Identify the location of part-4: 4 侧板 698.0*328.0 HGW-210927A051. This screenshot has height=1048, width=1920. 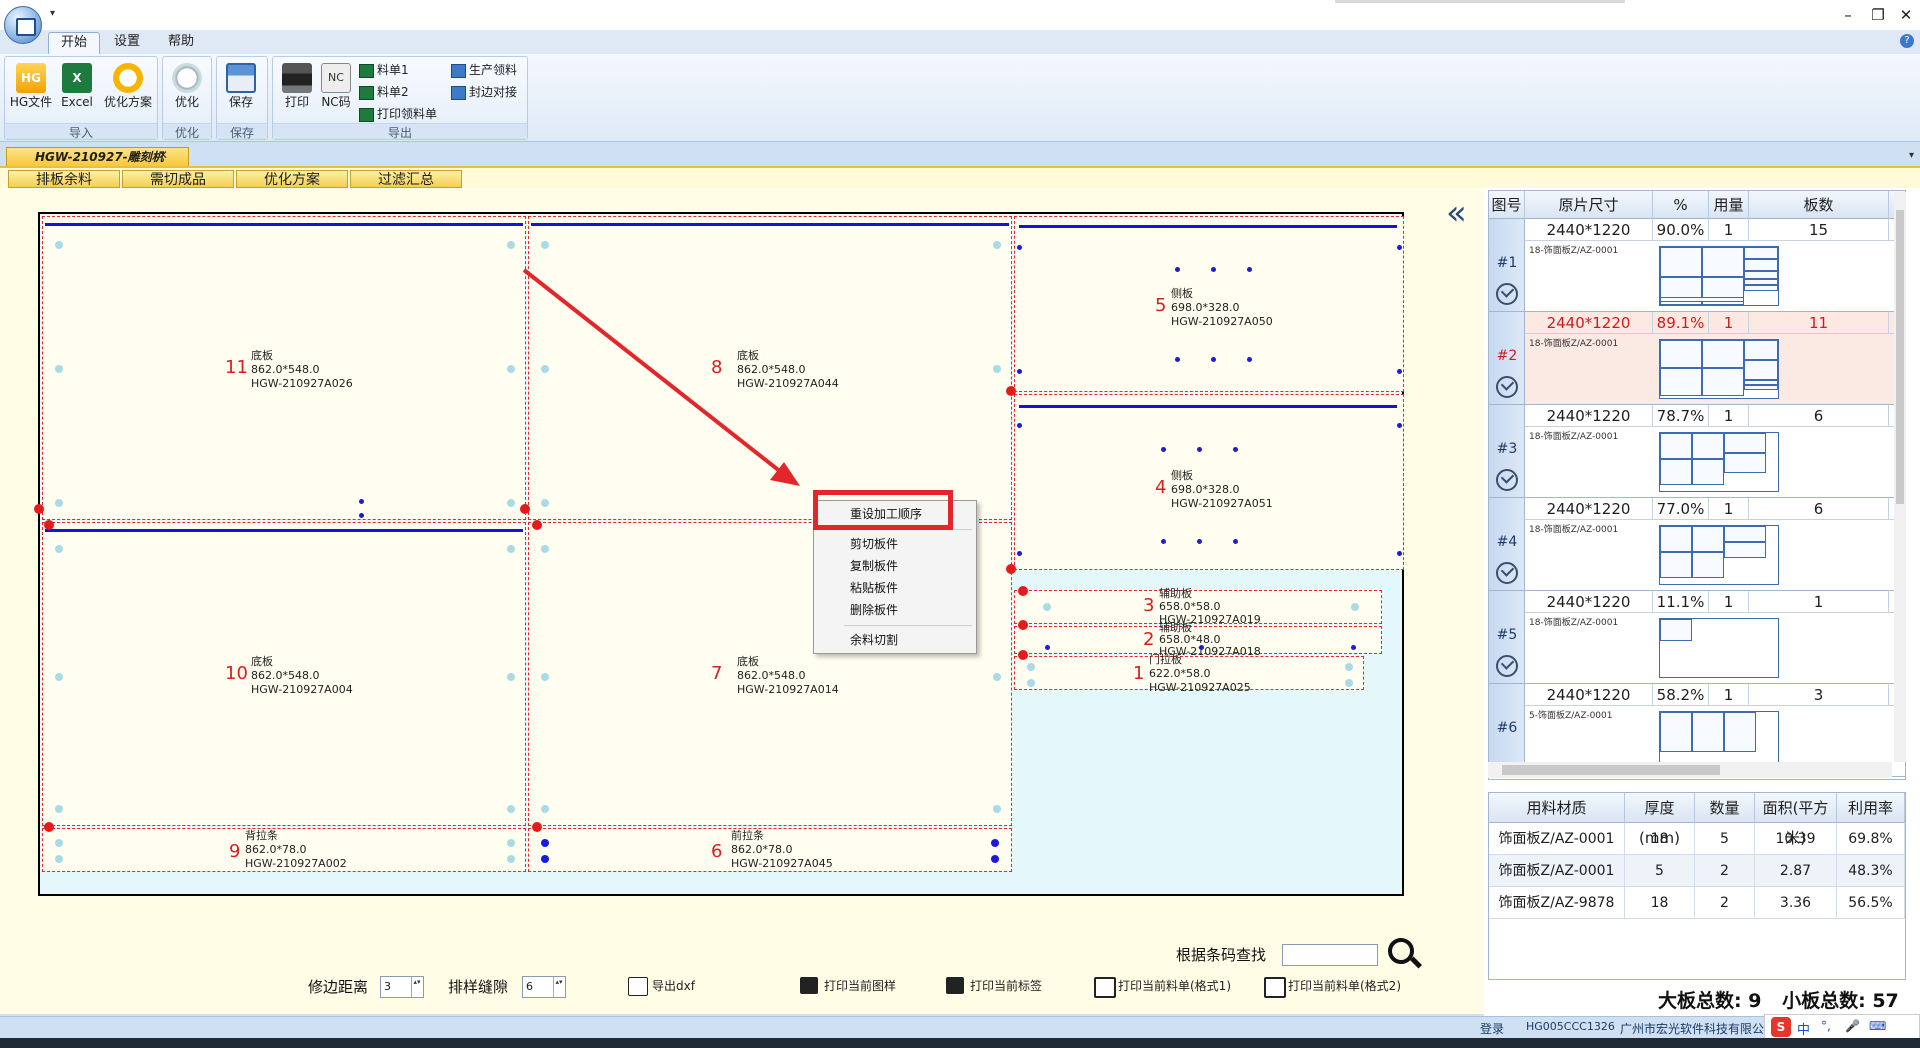
(1209, 482).